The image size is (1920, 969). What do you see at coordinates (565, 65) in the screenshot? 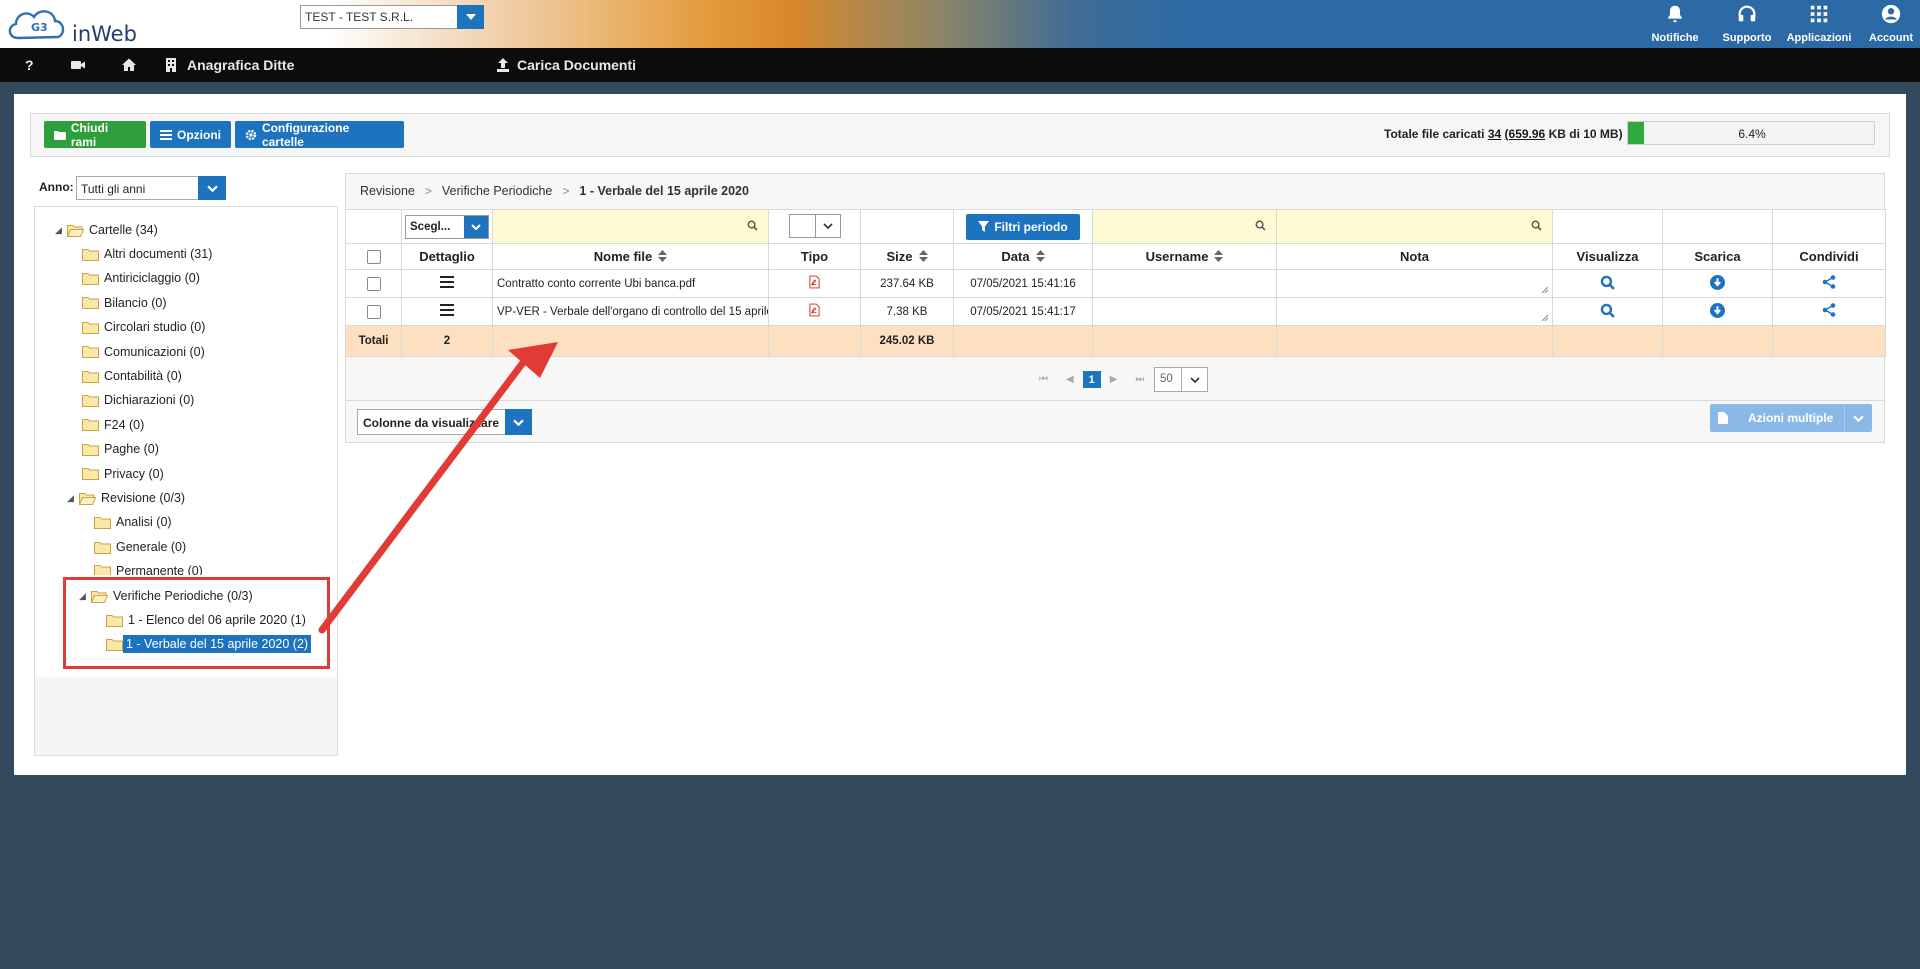
I see `carica-documenti-button: Carica Documenti` at bounding box center [565, 65].